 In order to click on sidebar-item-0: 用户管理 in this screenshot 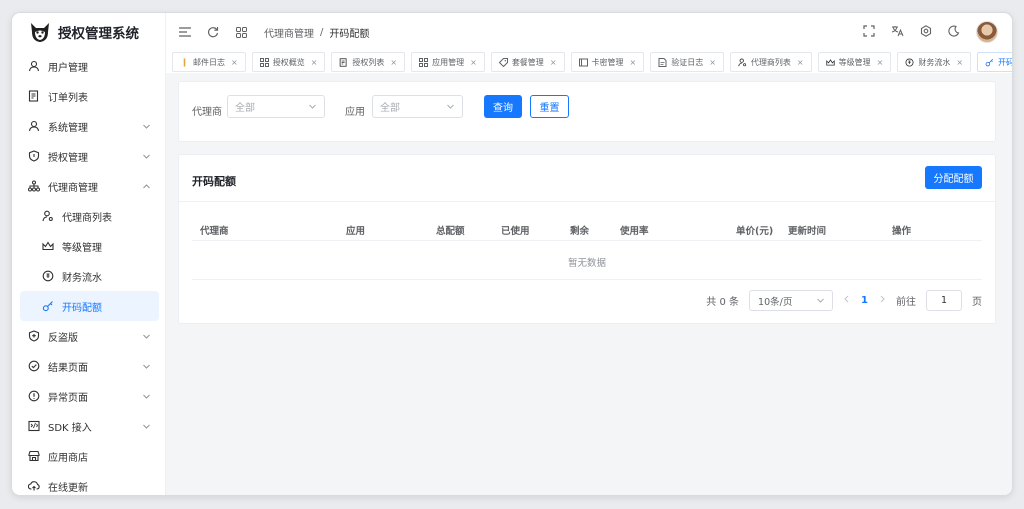, I will do `click(88, 66)`.